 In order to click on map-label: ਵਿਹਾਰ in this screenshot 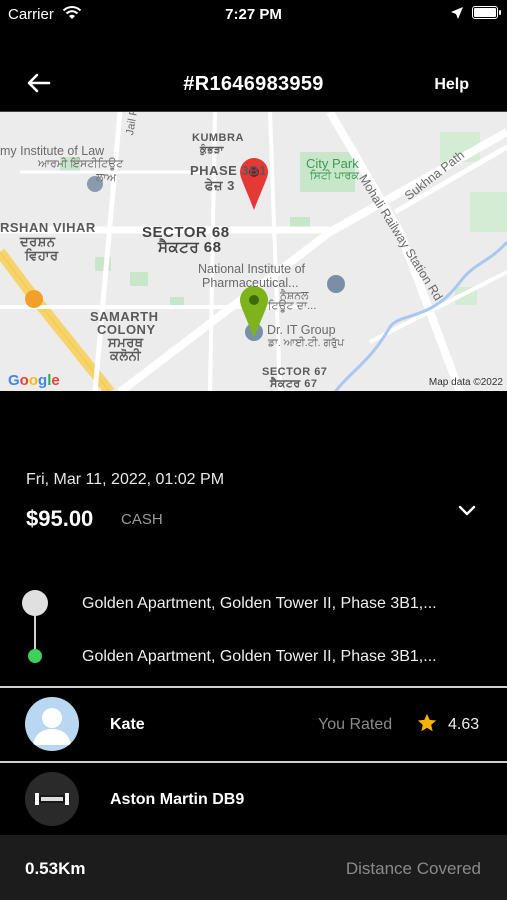, I will do `click(42, 255)`.